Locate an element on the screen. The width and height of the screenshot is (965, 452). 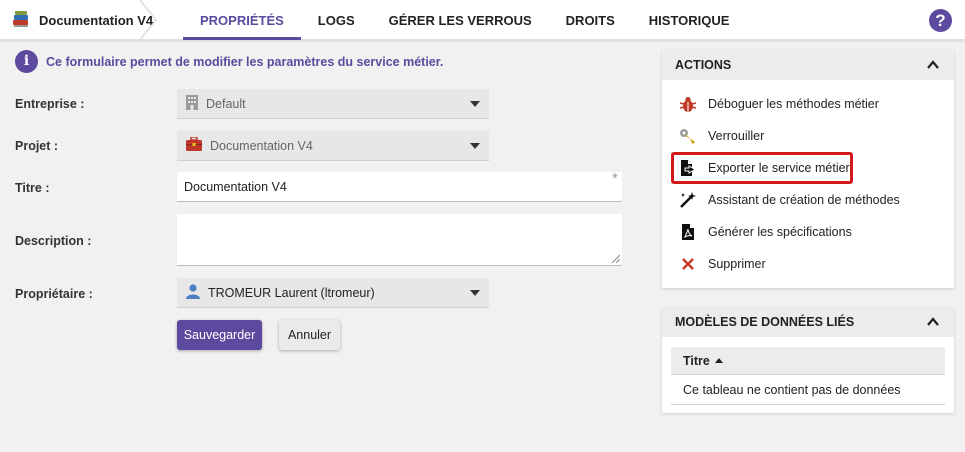
info-icon: i is located at coordinates (26, 61).